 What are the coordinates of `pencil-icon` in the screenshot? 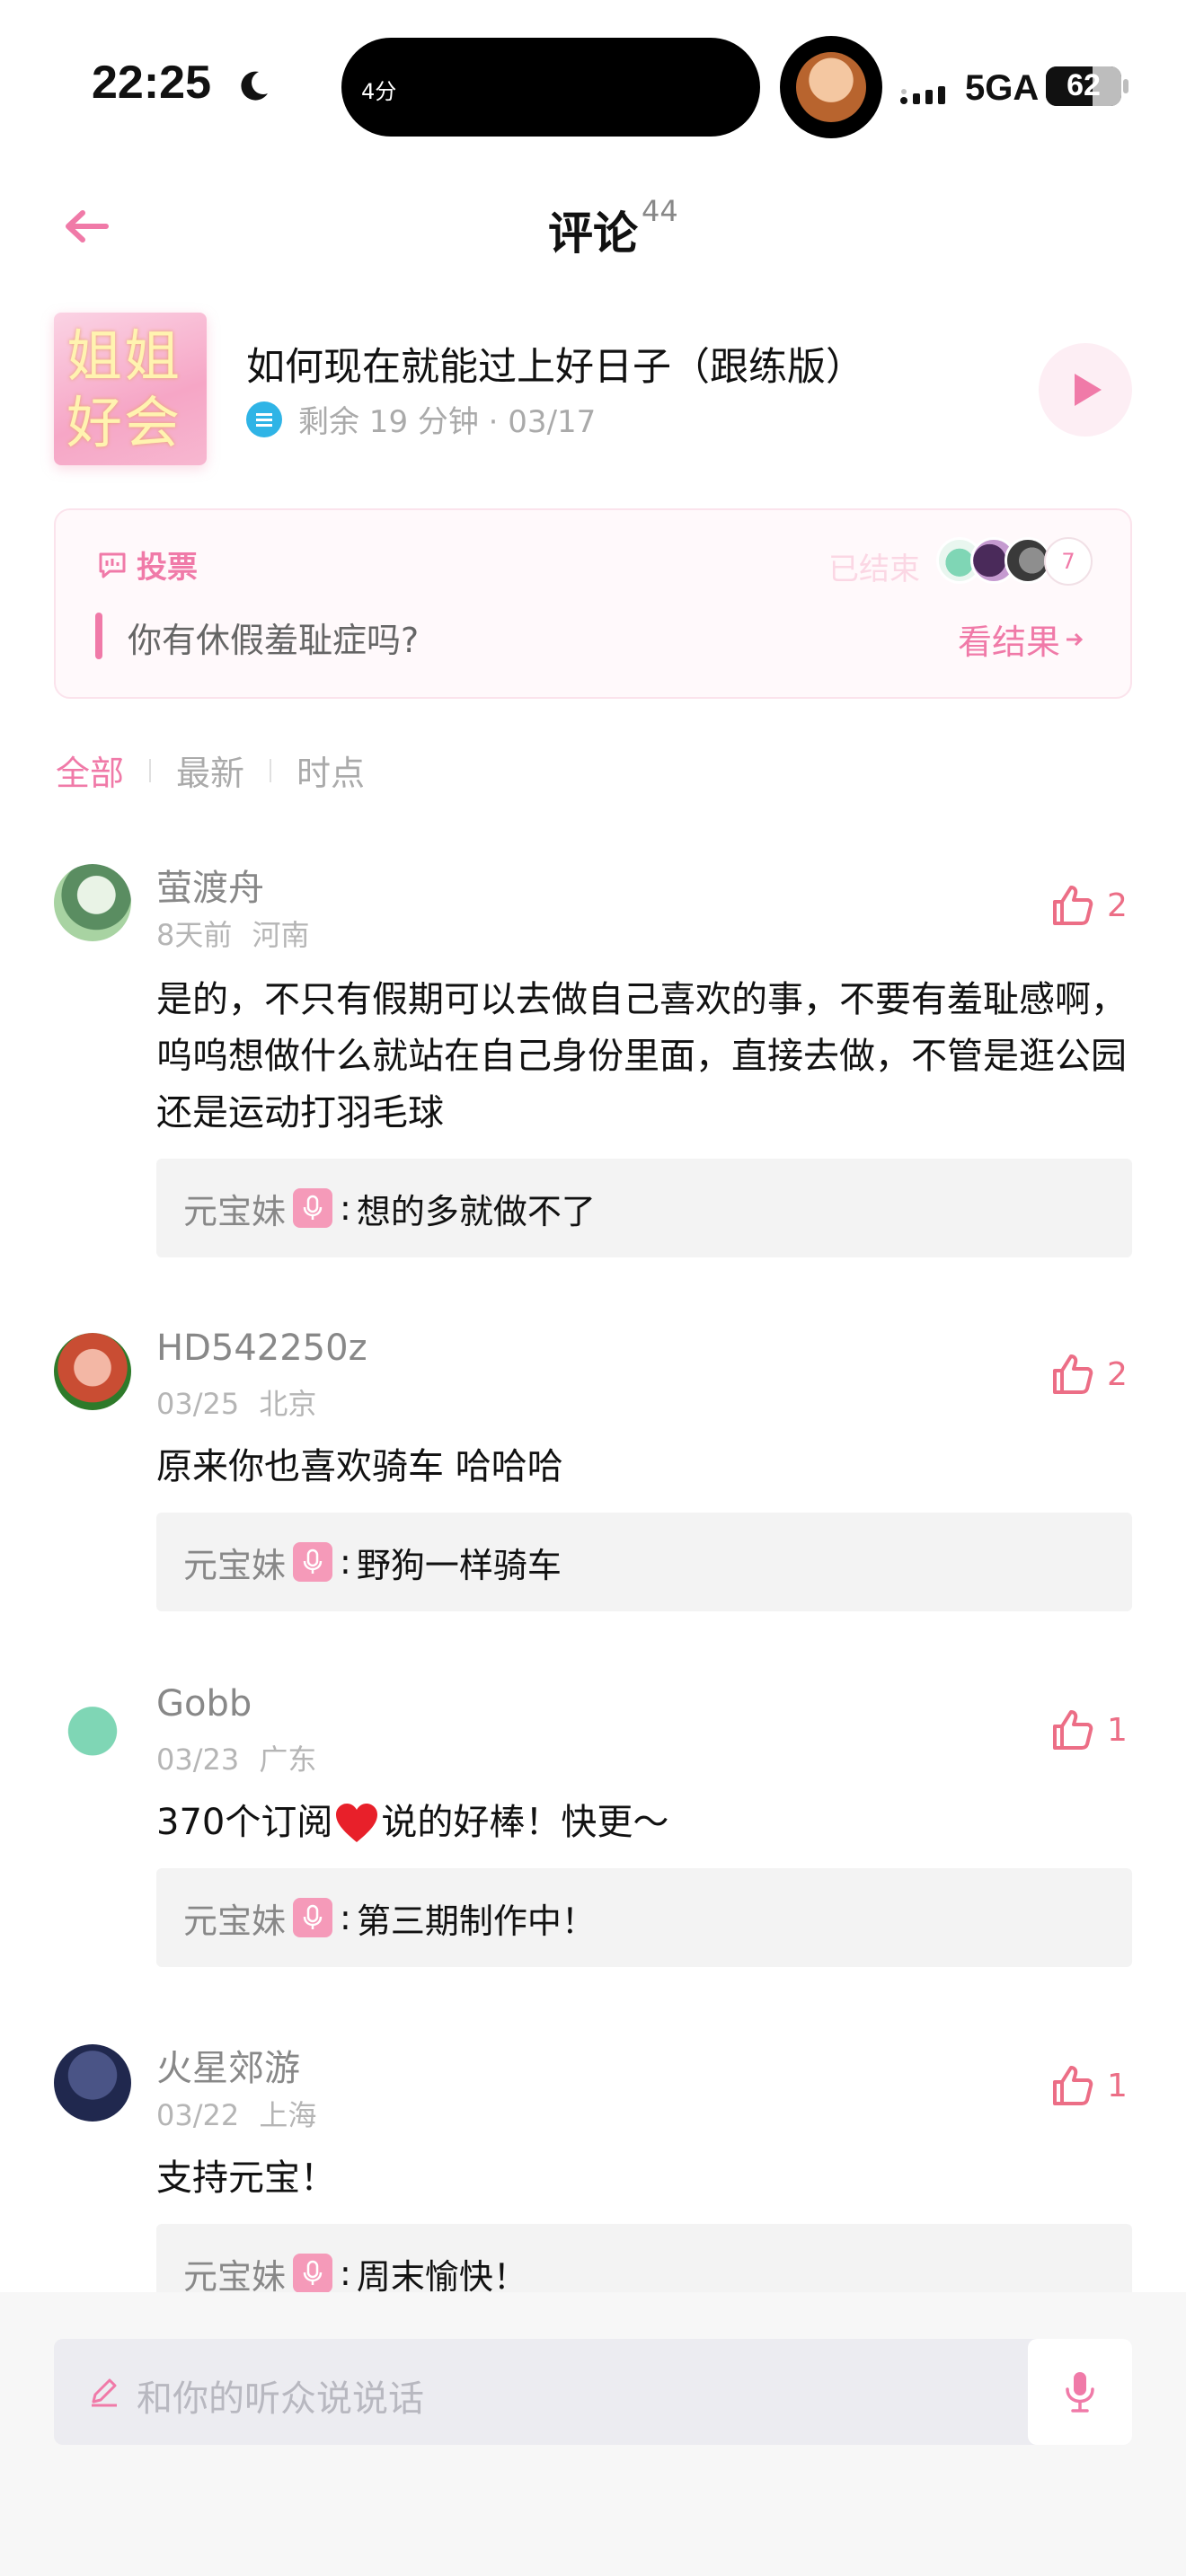 It's located at (104, 2392).